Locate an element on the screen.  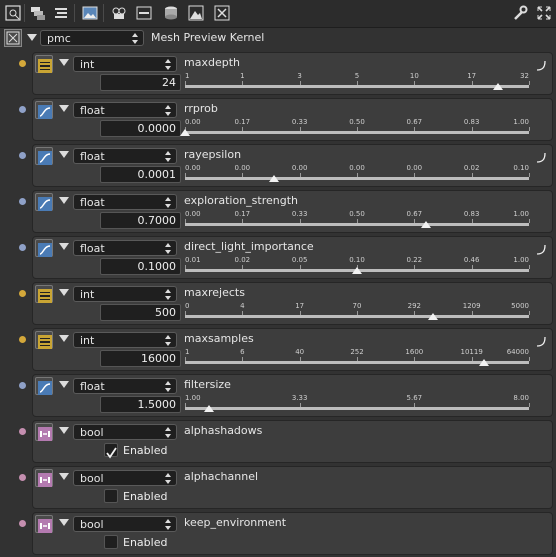
checkbox-label: Enabled is located at coordinates (145, 496).